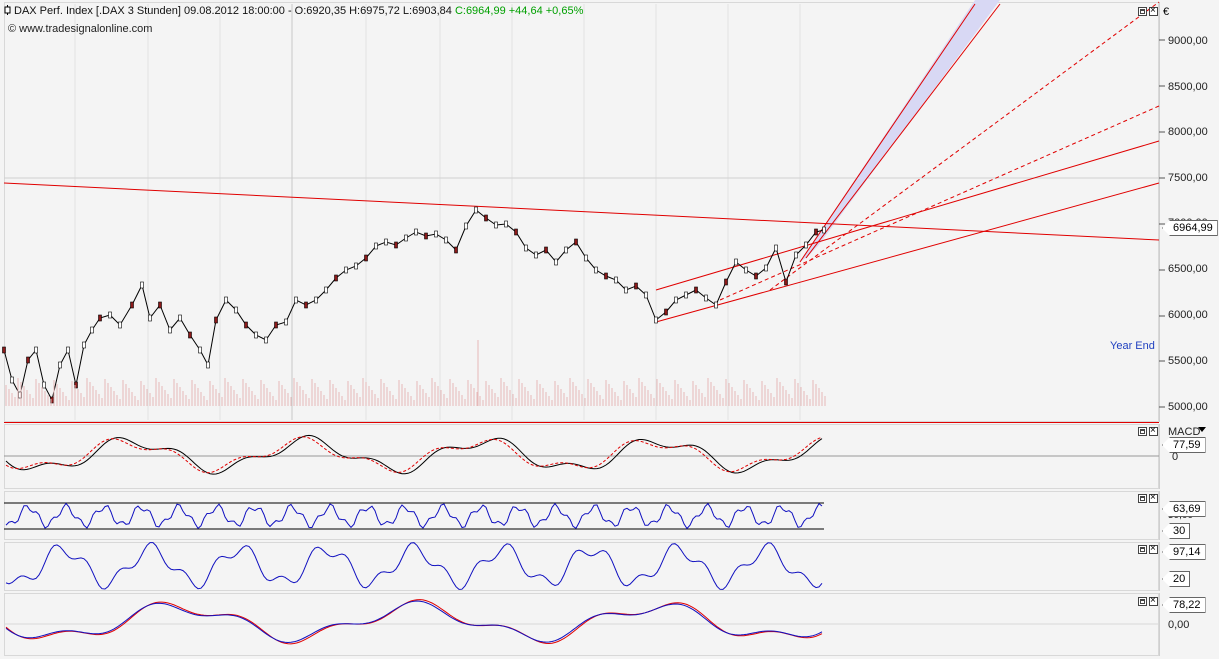 This screenshot has height=659, width=1219. What do you see at coordinates (1188, 315) in the screenshot?
I see `price-tick: 6000,00` at bounding box center [1188, 315].